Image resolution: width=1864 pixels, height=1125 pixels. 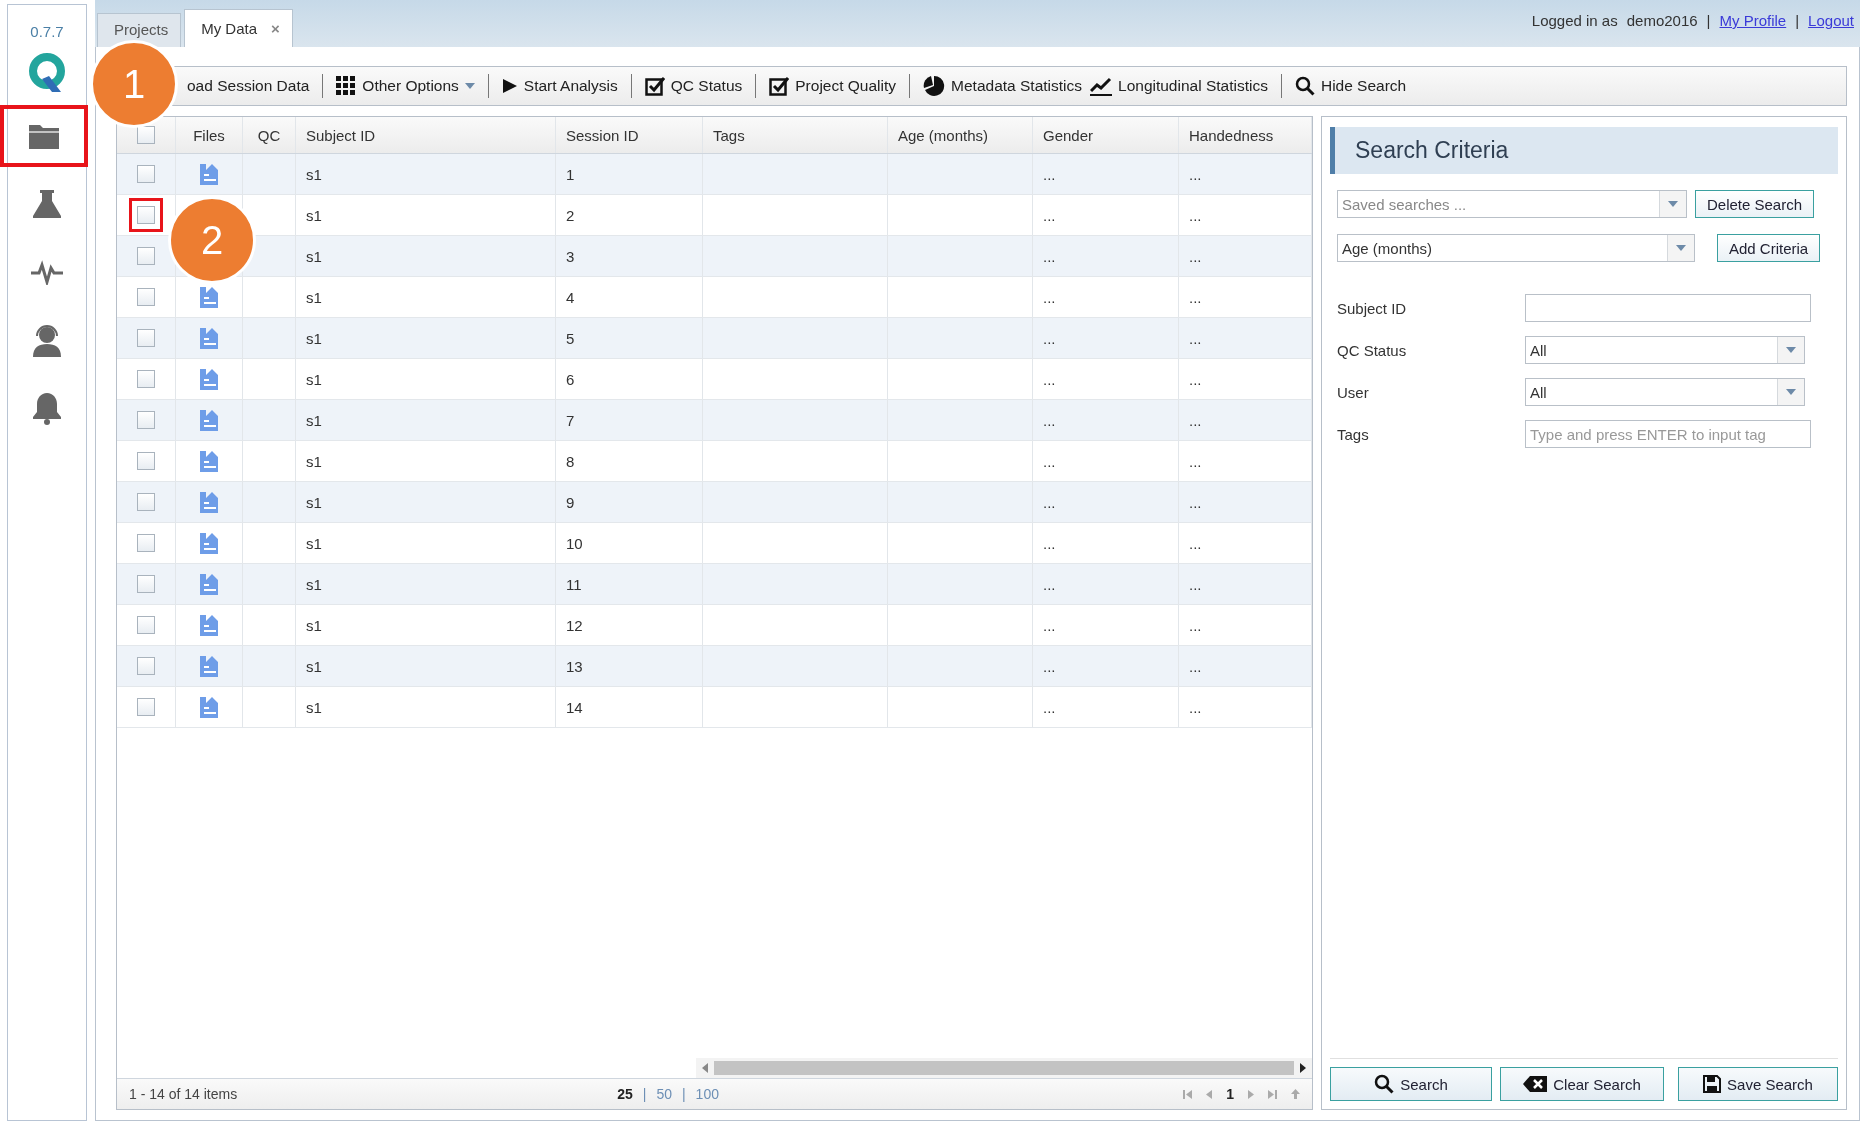 What do you see at coordinates (275, 28) in the screenshot?
I see `close-icon: ×` at bounding box center [275, 28].